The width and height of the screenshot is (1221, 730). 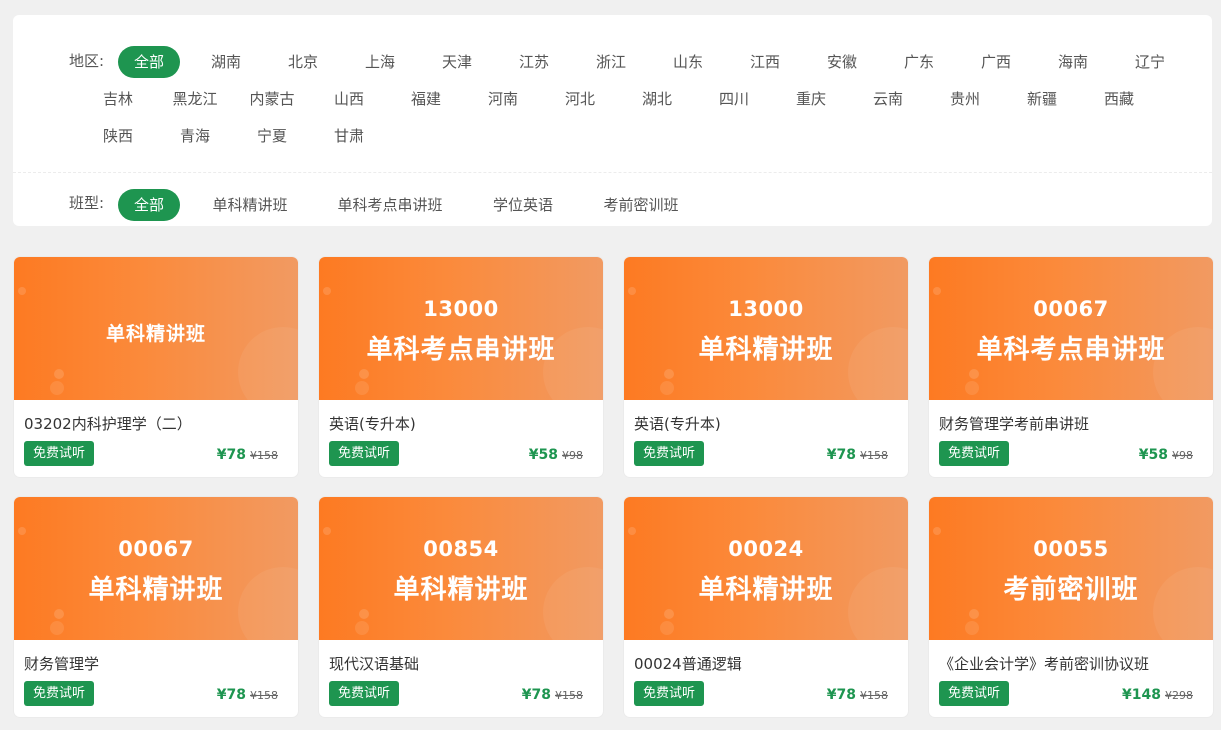 I want to click on region-option: 河北, so click(x=580, y=99).